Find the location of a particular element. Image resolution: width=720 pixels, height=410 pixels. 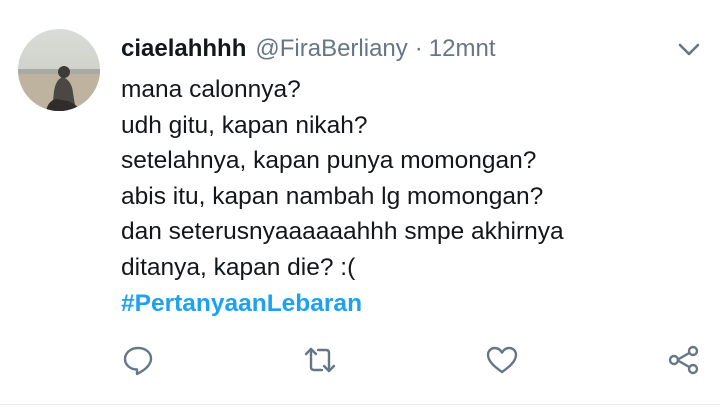

reply-button is located at coordinates (138, 360).